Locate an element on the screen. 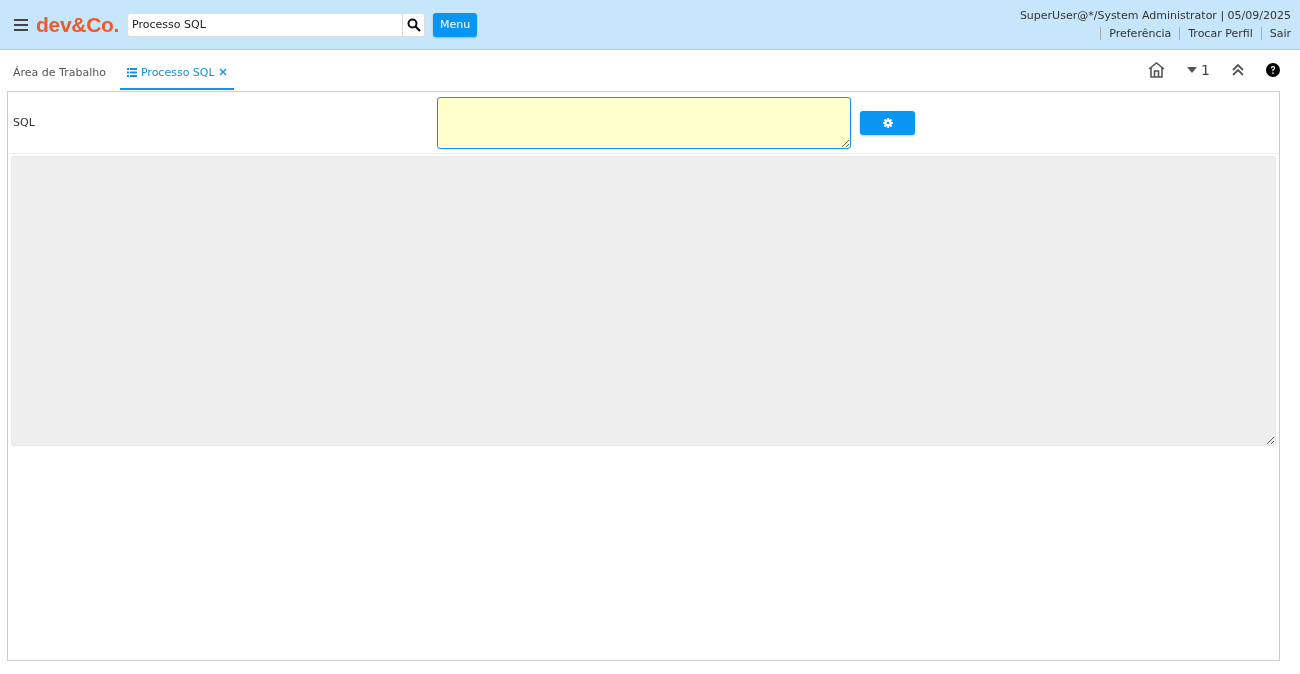 The image size is (1300, 674). header-link: Sair is located at coordinates (1275, 33).